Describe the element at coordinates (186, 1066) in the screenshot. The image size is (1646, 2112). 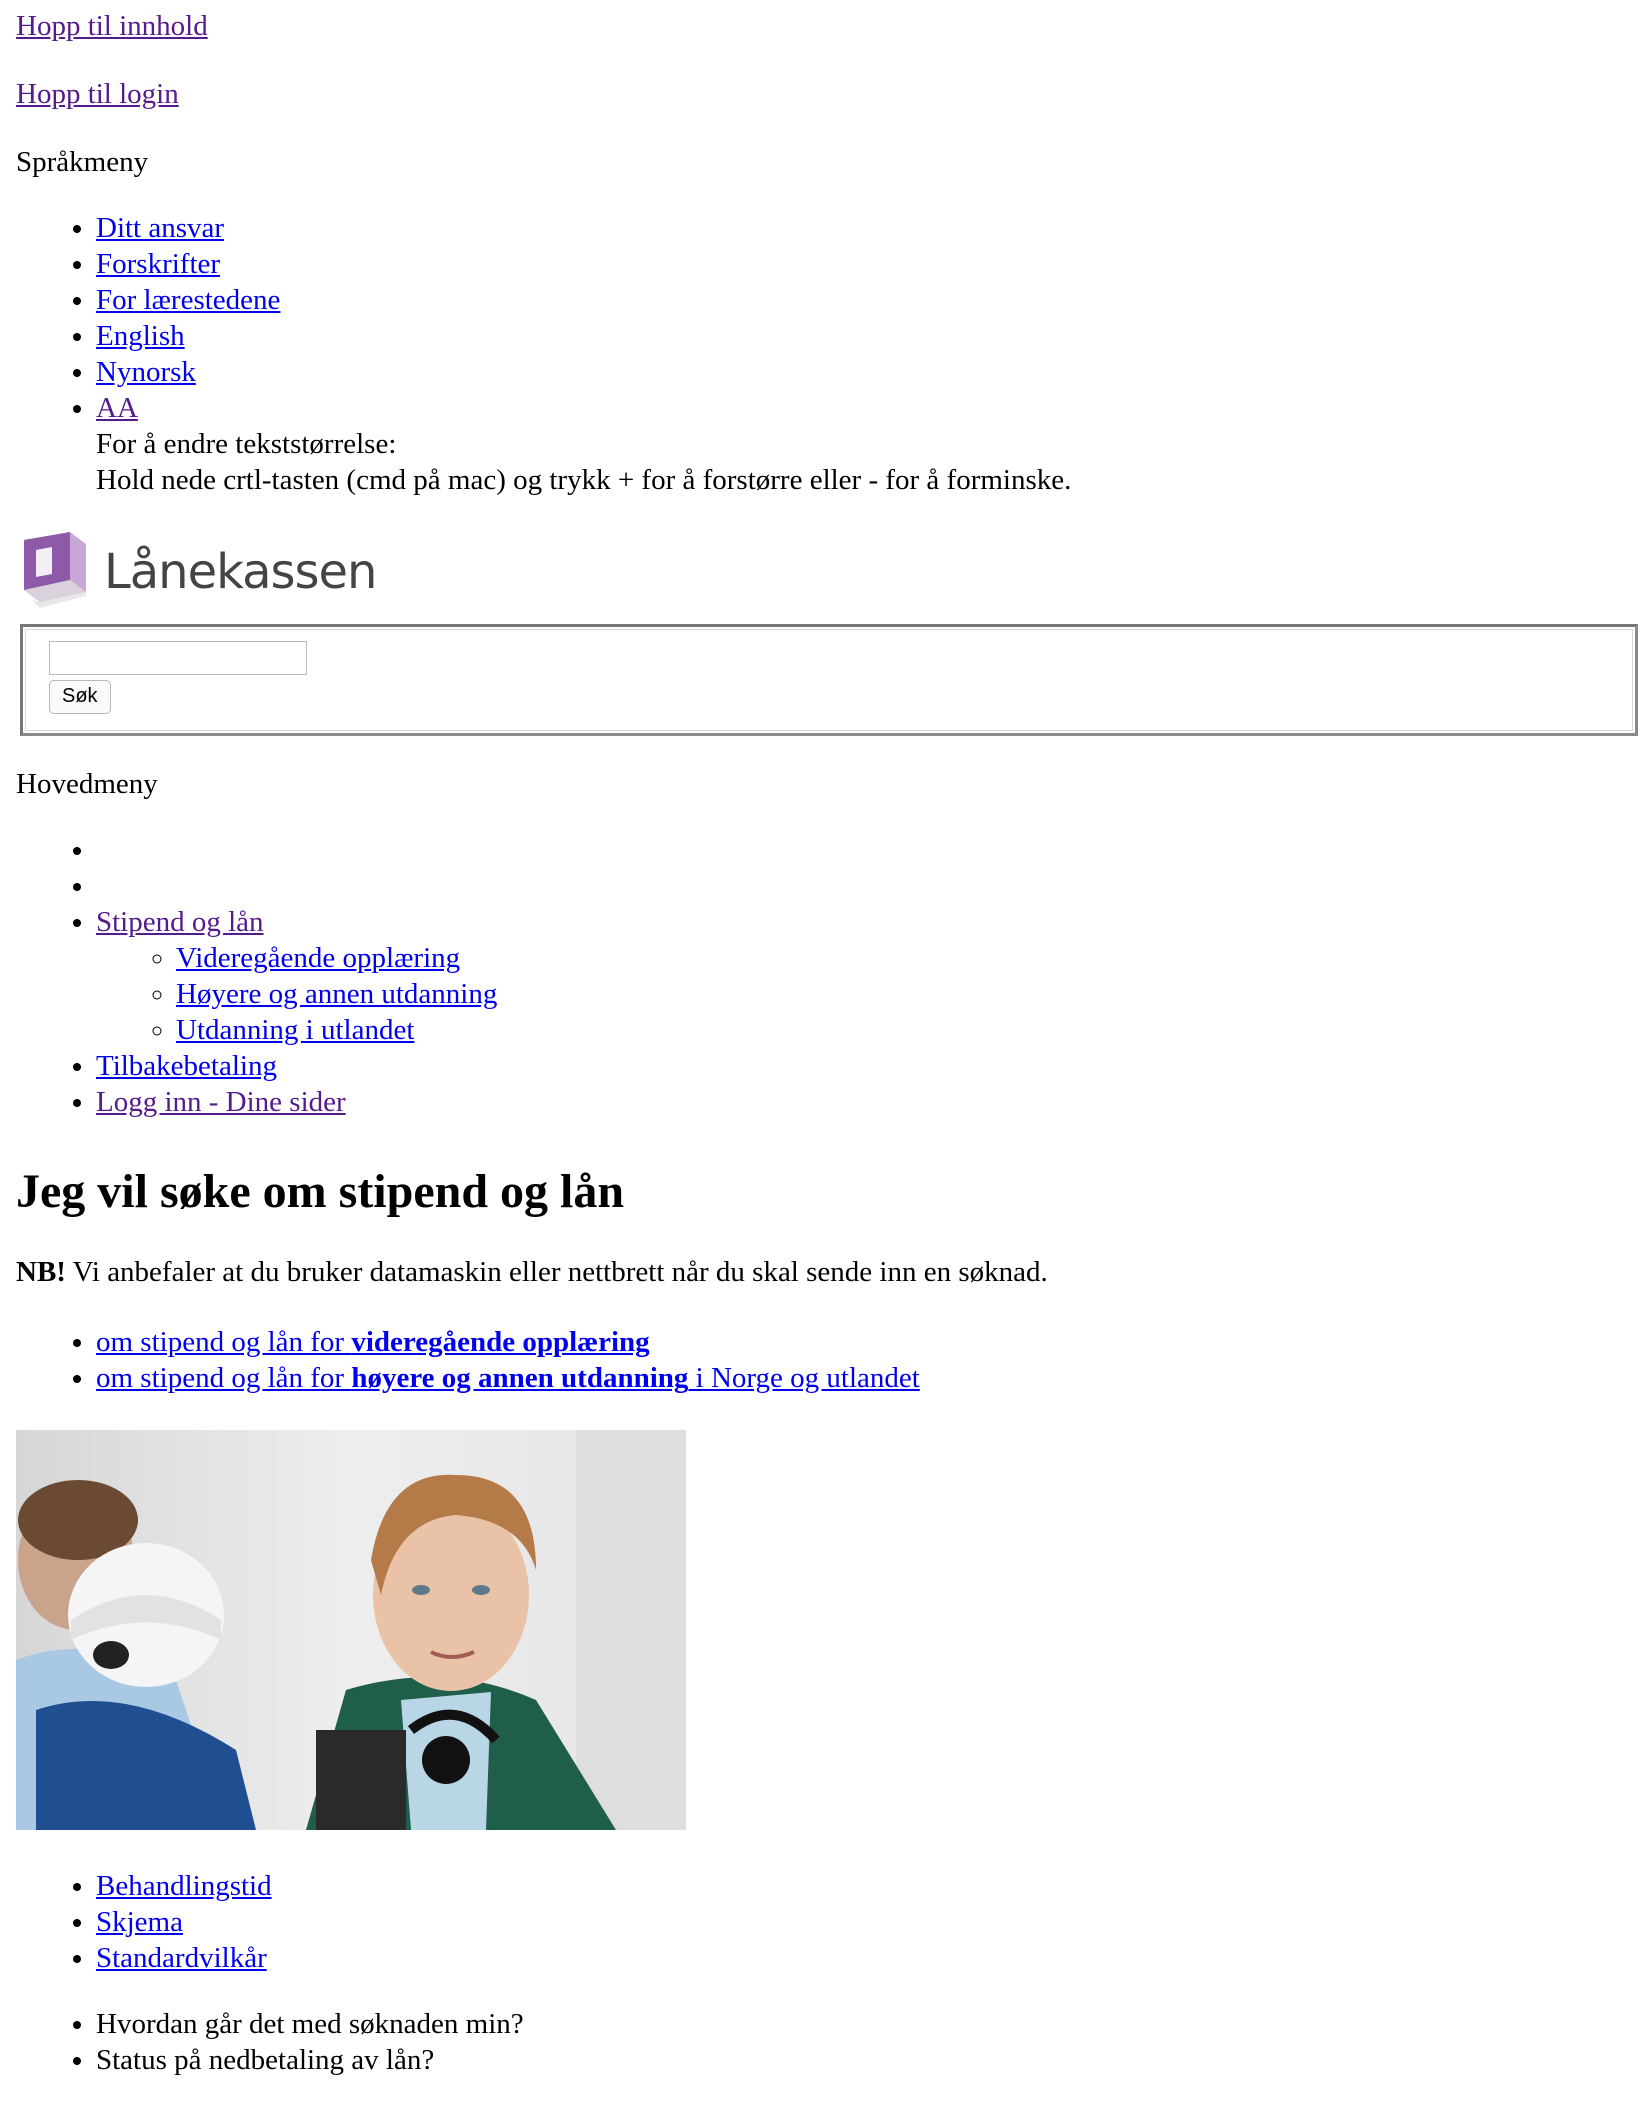
I see `tilbakebetaling-link: Tilbakebetaling` at that location.